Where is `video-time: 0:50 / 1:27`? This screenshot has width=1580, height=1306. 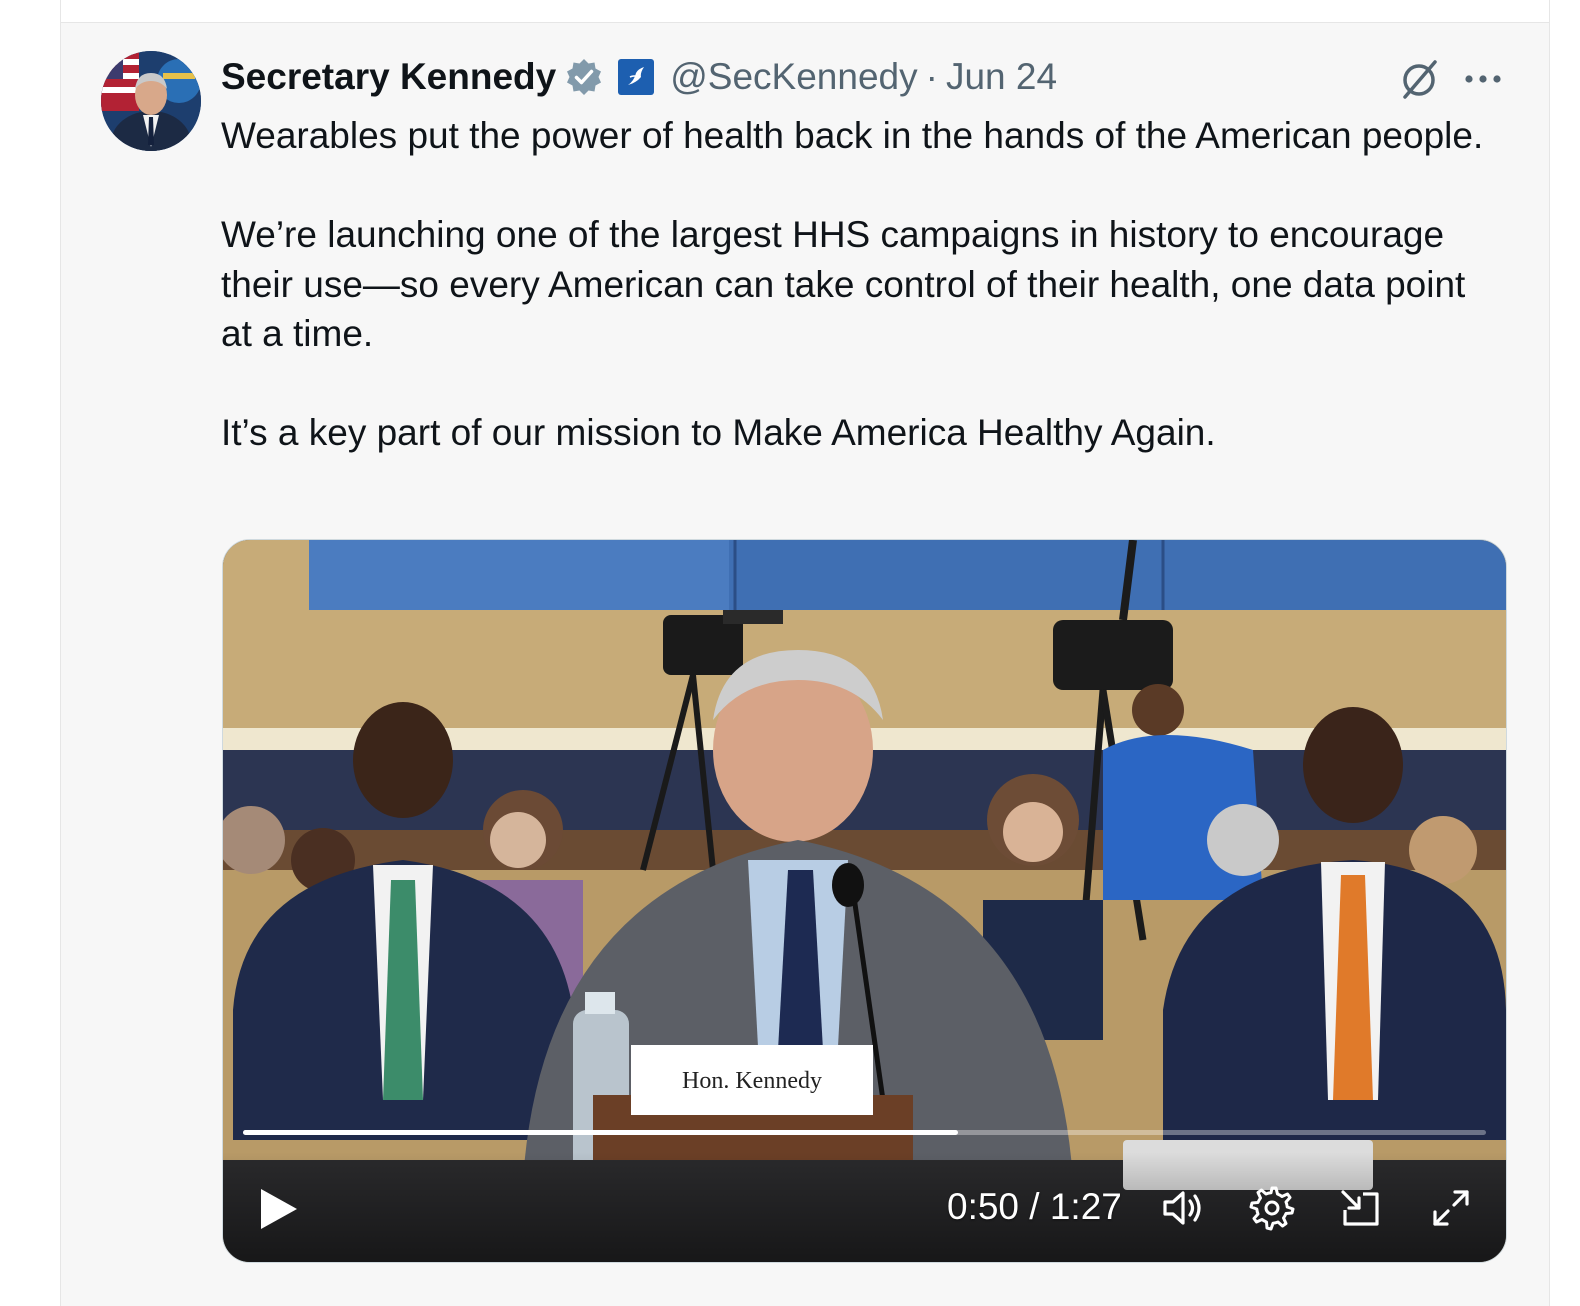 video-time: 0:50 / 1:27 is located at coordinates (1034, 1207).